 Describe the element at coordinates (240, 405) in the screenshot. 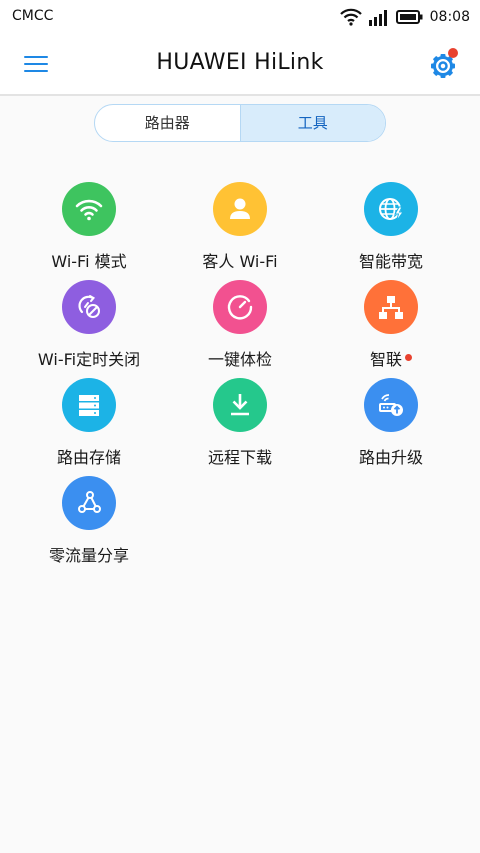

I see `download-icon` at that location.